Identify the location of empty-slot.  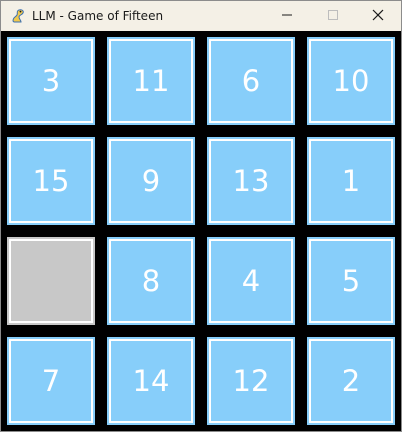
(51, 281).